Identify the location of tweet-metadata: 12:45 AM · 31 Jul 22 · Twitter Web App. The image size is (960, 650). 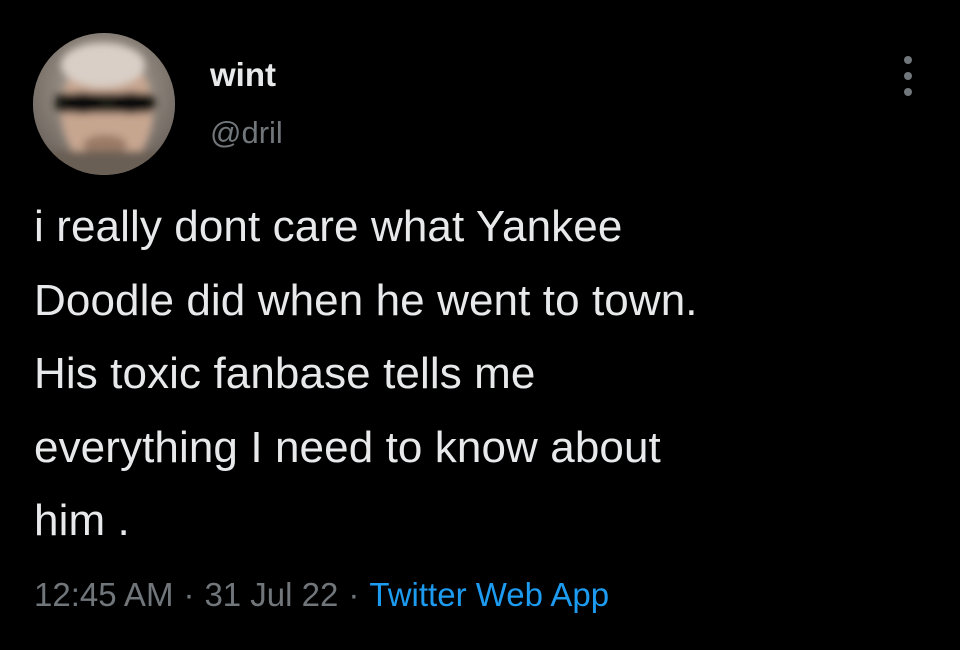
(321, 595).